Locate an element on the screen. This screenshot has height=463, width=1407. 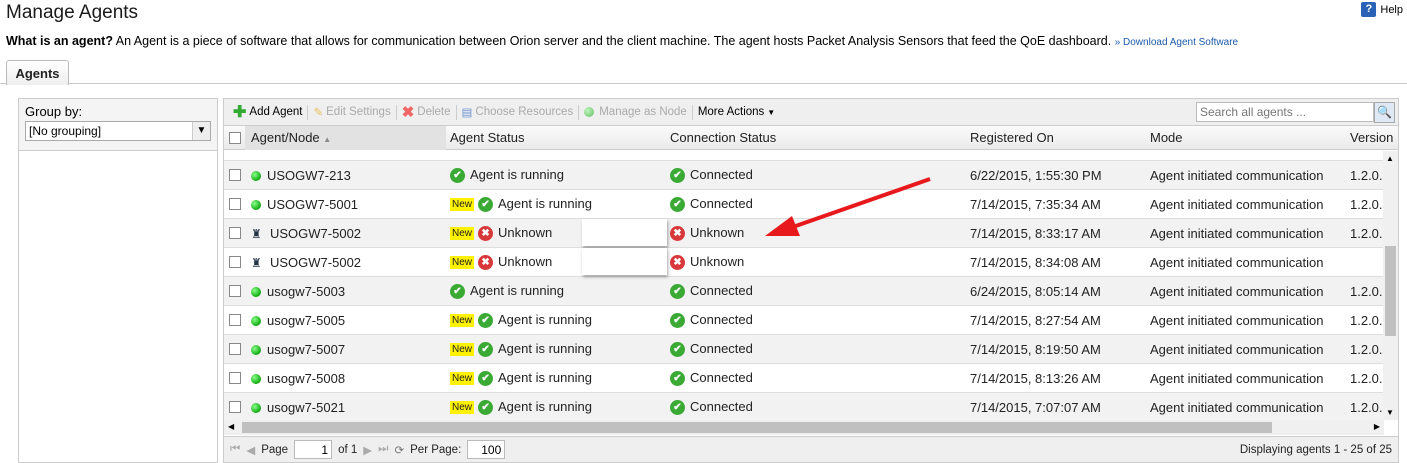
more-actions-button: More Actions ▼ is located at coordinates (736, 112).